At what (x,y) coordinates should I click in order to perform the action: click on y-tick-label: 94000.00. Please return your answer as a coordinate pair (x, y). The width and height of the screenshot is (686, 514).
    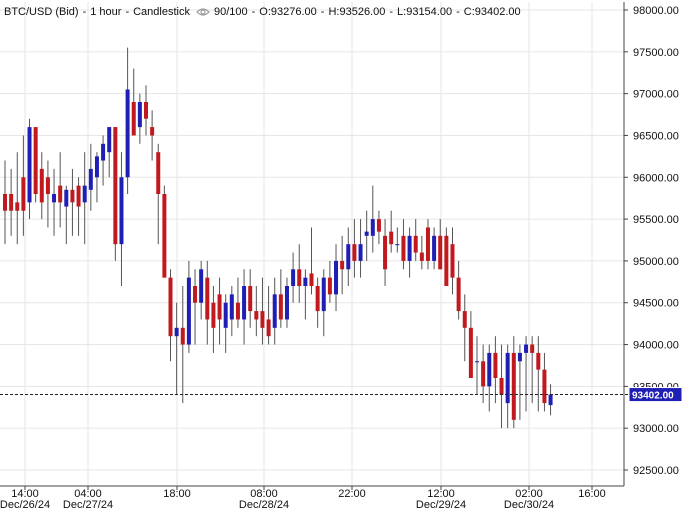
    Looking at the image, I should click on (656, 346).